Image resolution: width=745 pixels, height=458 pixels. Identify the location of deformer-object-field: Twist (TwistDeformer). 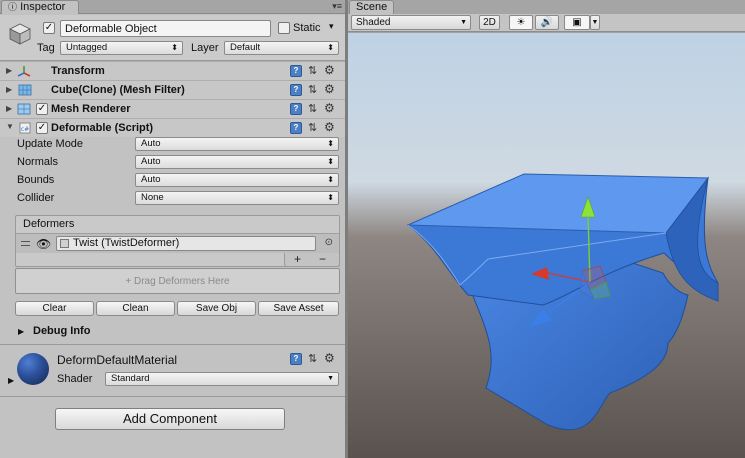
(186, 243).